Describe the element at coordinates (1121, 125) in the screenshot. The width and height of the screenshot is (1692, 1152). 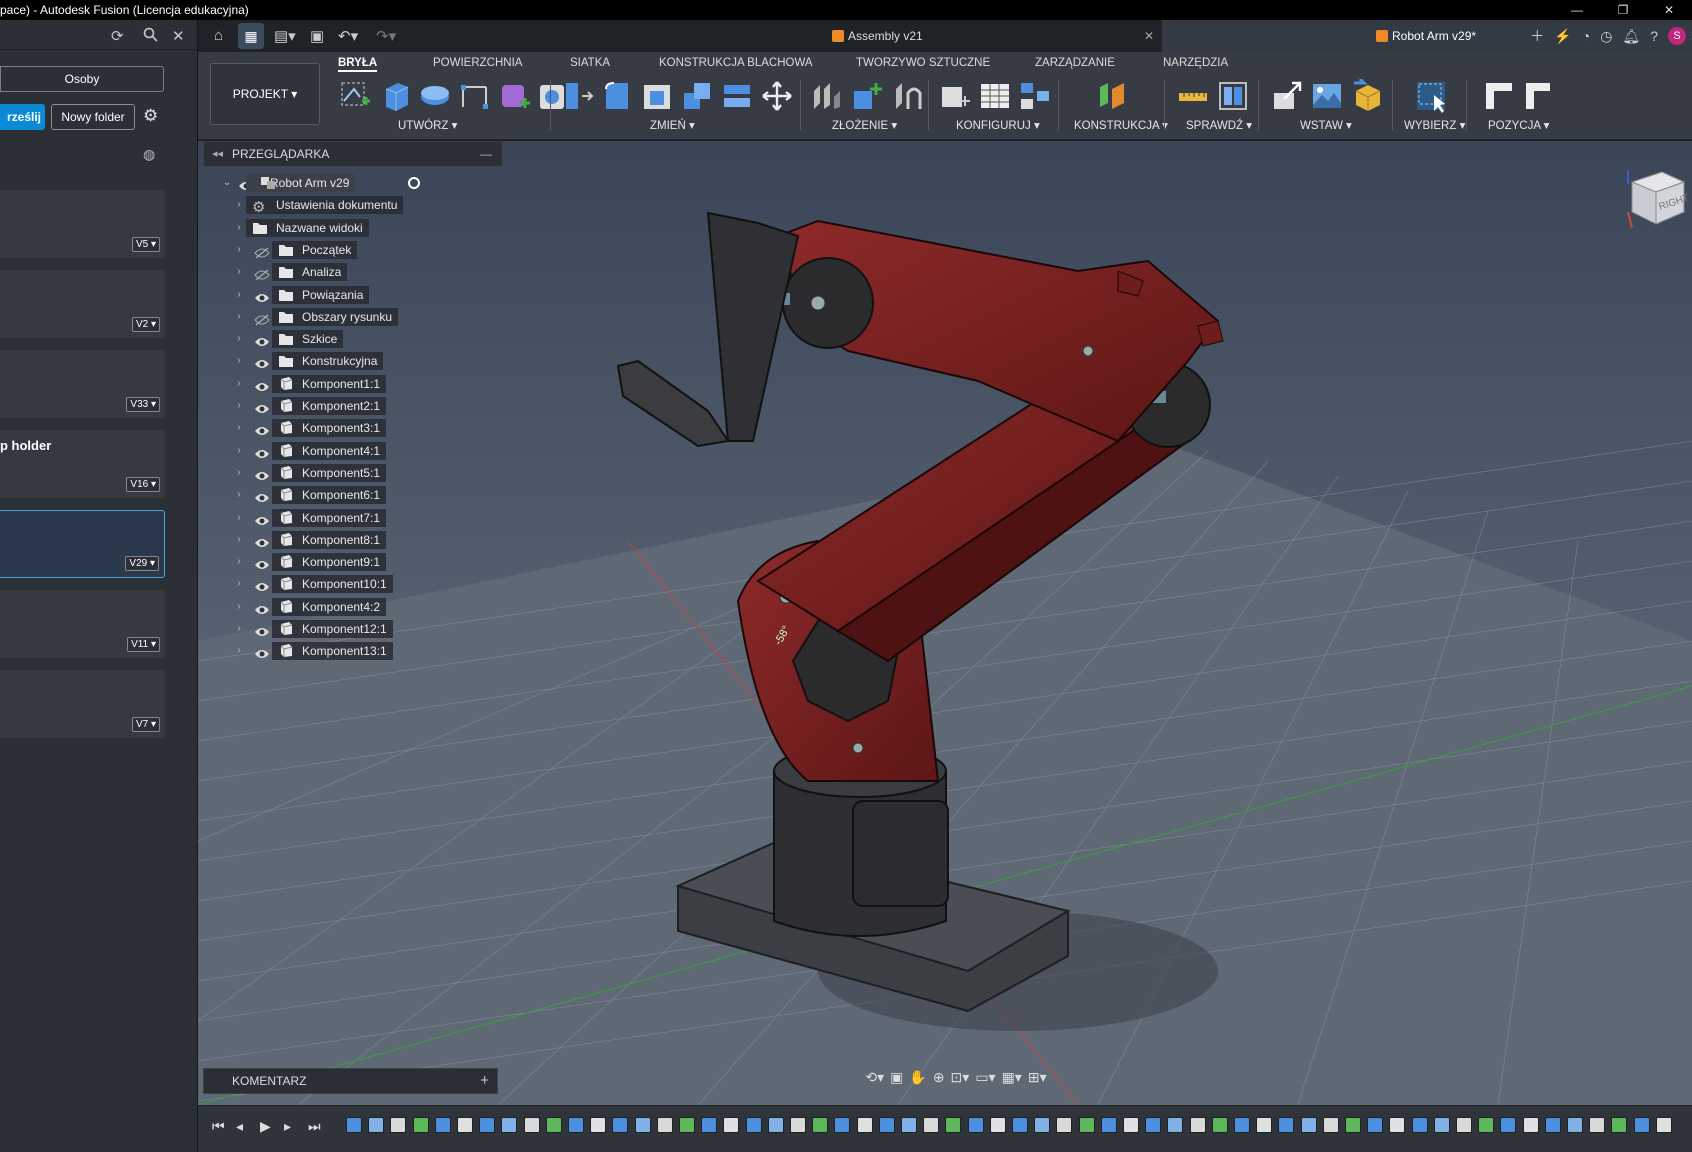
I see `group-construct-label: KONSTRUKCJA ▾` at that location.